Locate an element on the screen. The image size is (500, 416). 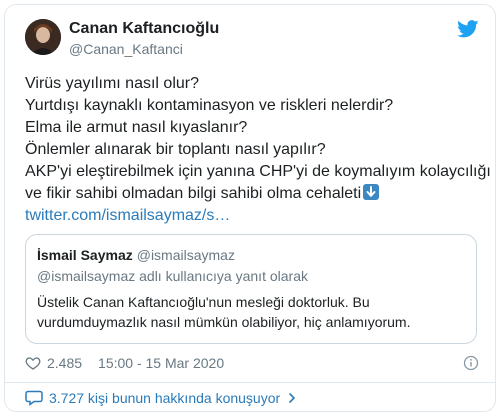
chevron-right-icon is located at coordinates (292, 398).